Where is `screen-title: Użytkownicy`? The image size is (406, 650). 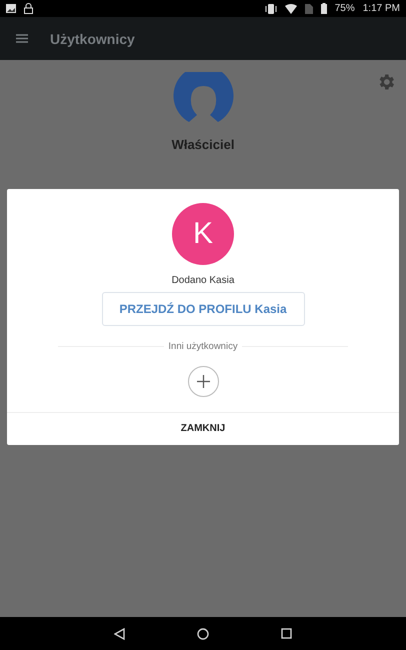
screen-title: Użytkownicy is located at coordinates (92, 38).